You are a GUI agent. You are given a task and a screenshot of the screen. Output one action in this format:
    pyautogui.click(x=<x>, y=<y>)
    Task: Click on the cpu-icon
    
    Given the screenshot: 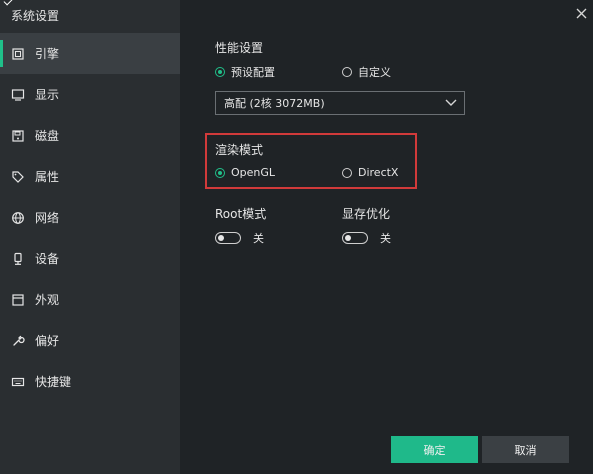 What is the action you would take?
    pyautogui.click(x=18, y=53)
    